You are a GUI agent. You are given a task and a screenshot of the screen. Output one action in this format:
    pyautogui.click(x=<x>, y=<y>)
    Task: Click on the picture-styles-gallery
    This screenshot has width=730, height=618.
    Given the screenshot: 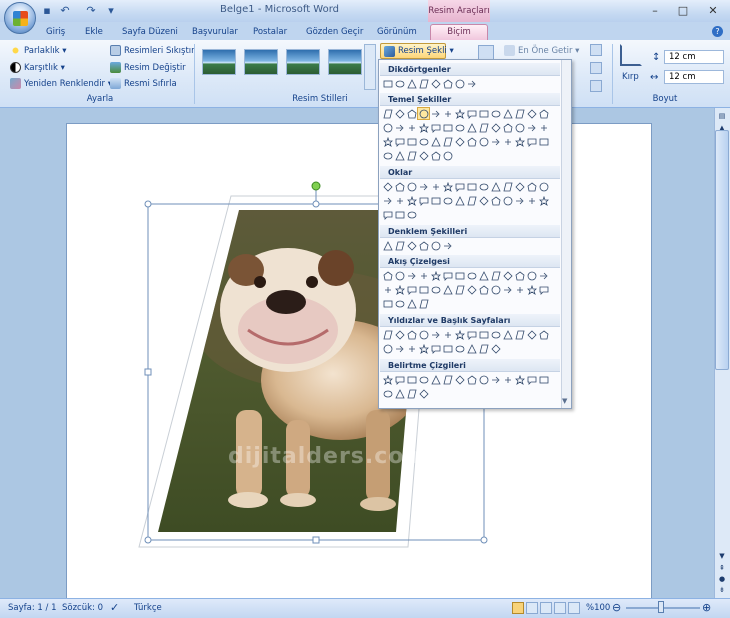 What is the action you would take?
    pyautogui.click(x=281, y=66)
    